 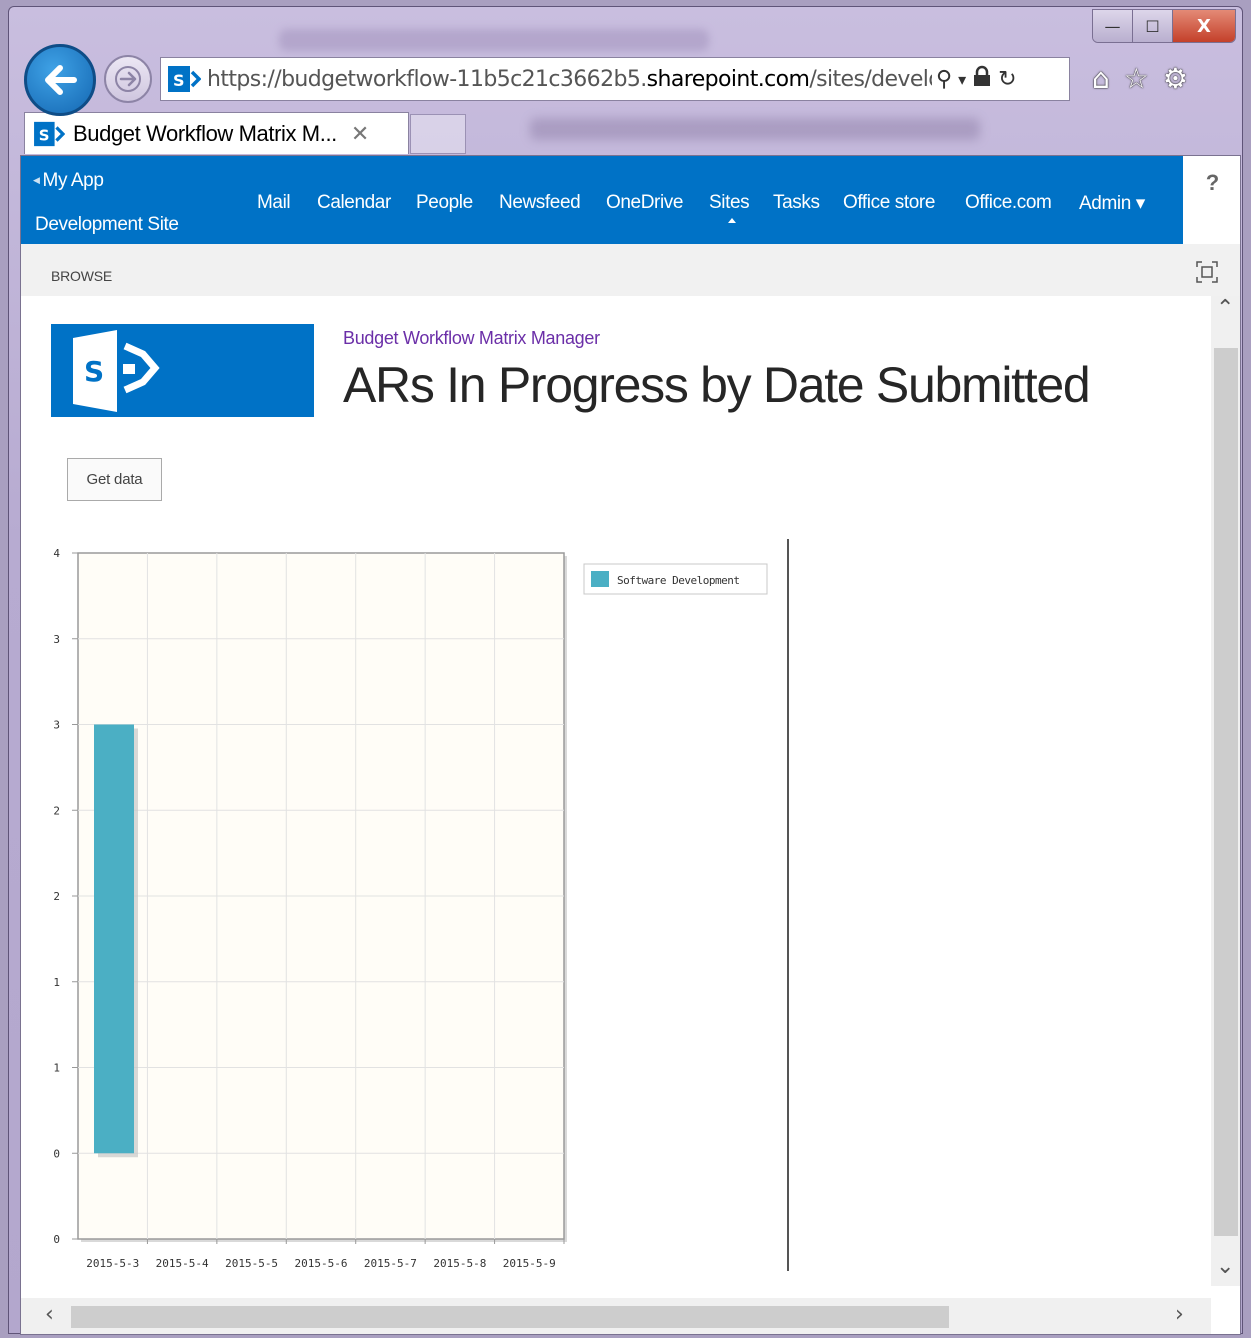 What do you see at coordinates (1007, 79) in the screenshot?
I see `refresh-icon: ↻` at bounding box center [1007, 79].